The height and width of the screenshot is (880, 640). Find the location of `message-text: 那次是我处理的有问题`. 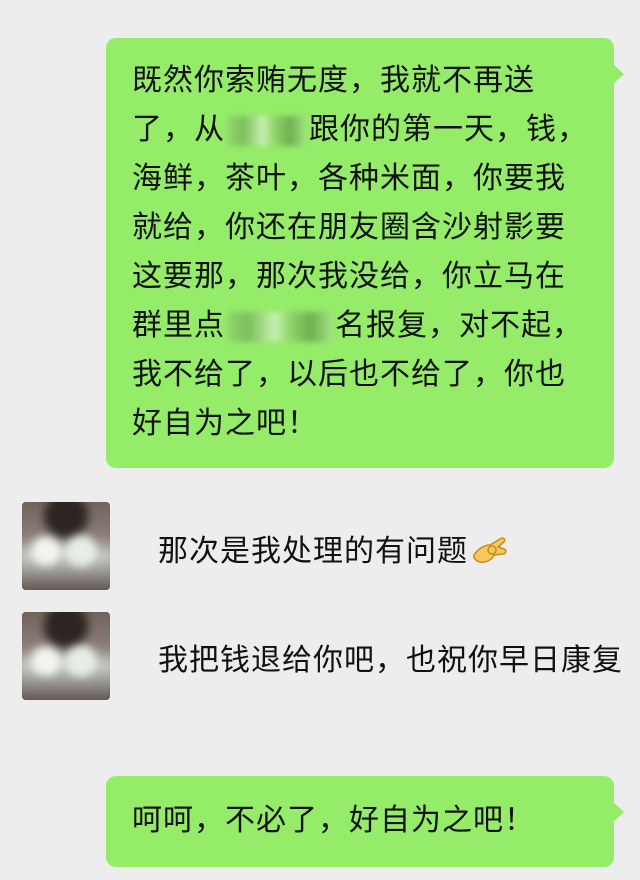

message-text: 那次是我处理的有问题 is located at coordinates (313, 551).